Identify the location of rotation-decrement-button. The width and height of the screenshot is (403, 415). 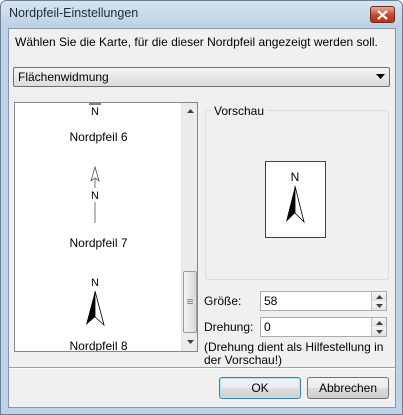
(378, 331).